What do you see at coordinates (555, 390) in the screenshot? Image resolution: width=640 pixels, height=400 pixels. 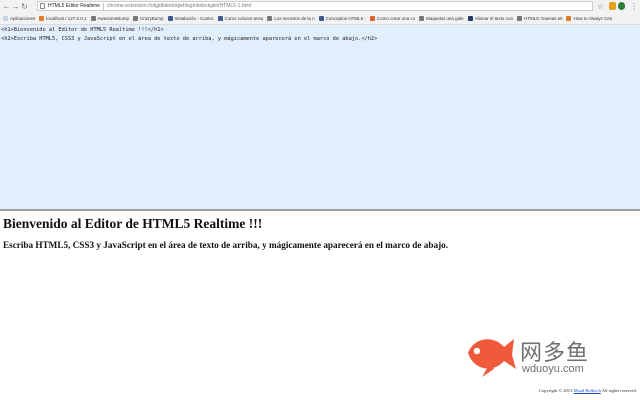 I see `copyright-prefix: Copyright © 2013` at bounding box center [555, 390].